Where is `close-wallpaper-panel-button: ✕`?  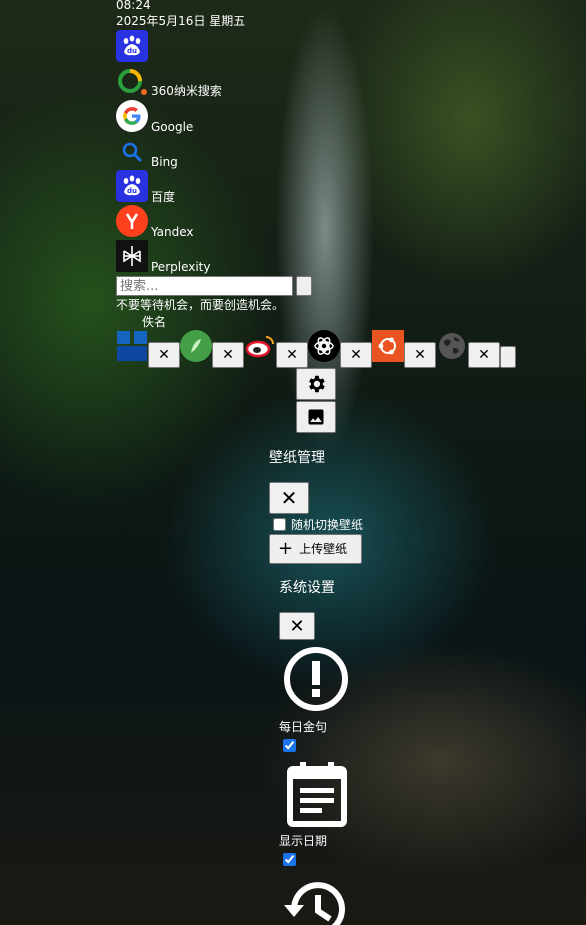
close-wallpaper-panel-button: ✕ is located at coordinates (289, 498).